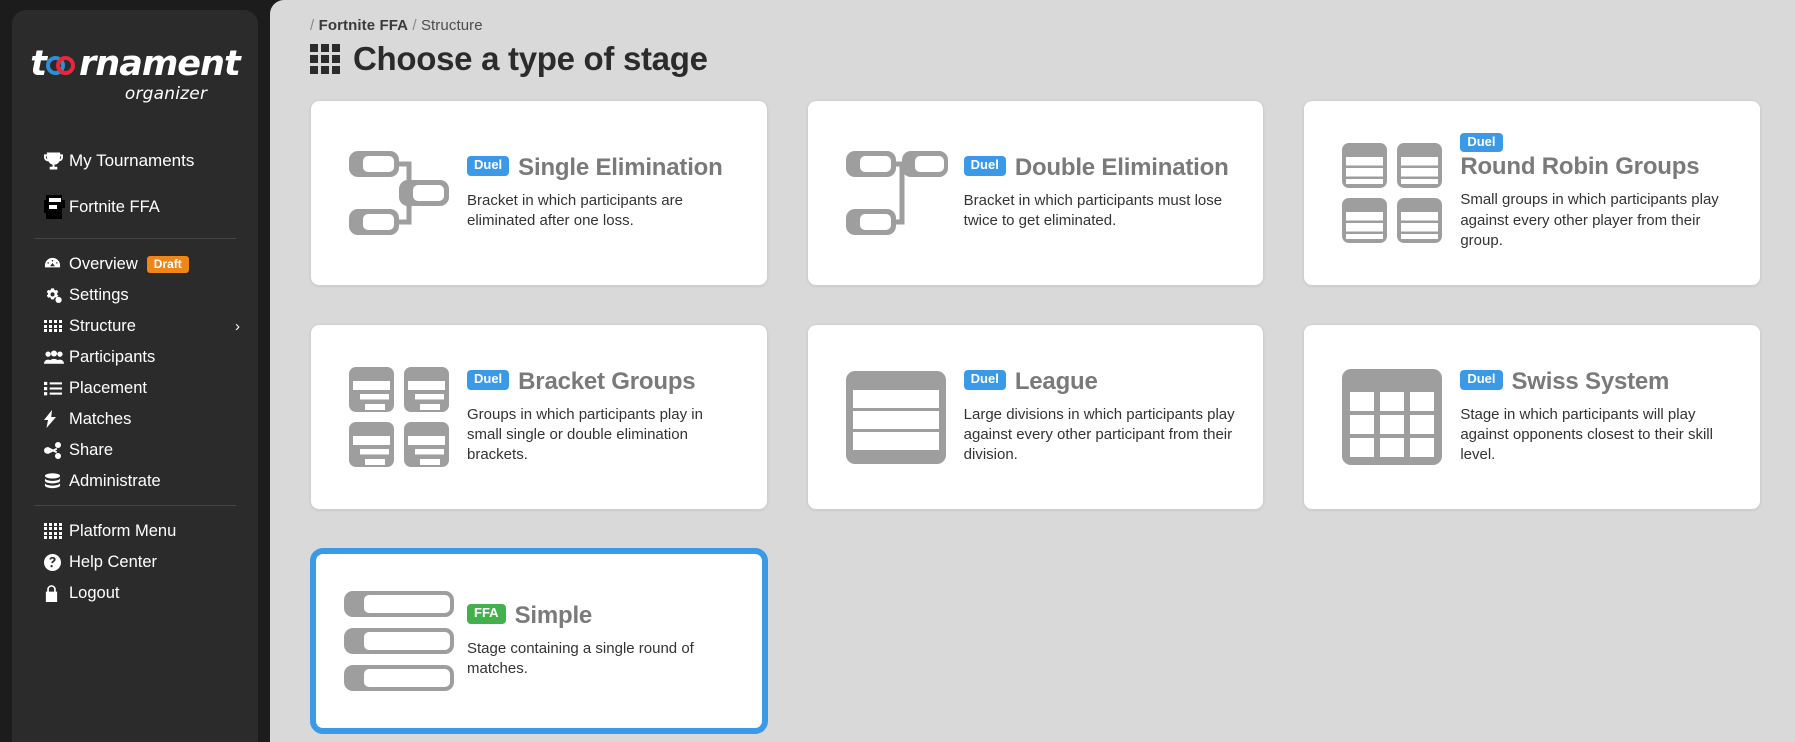 The image size is (1795, 742). Describe the element at coordinates (896, 417) in the screenshot. I see `league-table-icon` at that location.